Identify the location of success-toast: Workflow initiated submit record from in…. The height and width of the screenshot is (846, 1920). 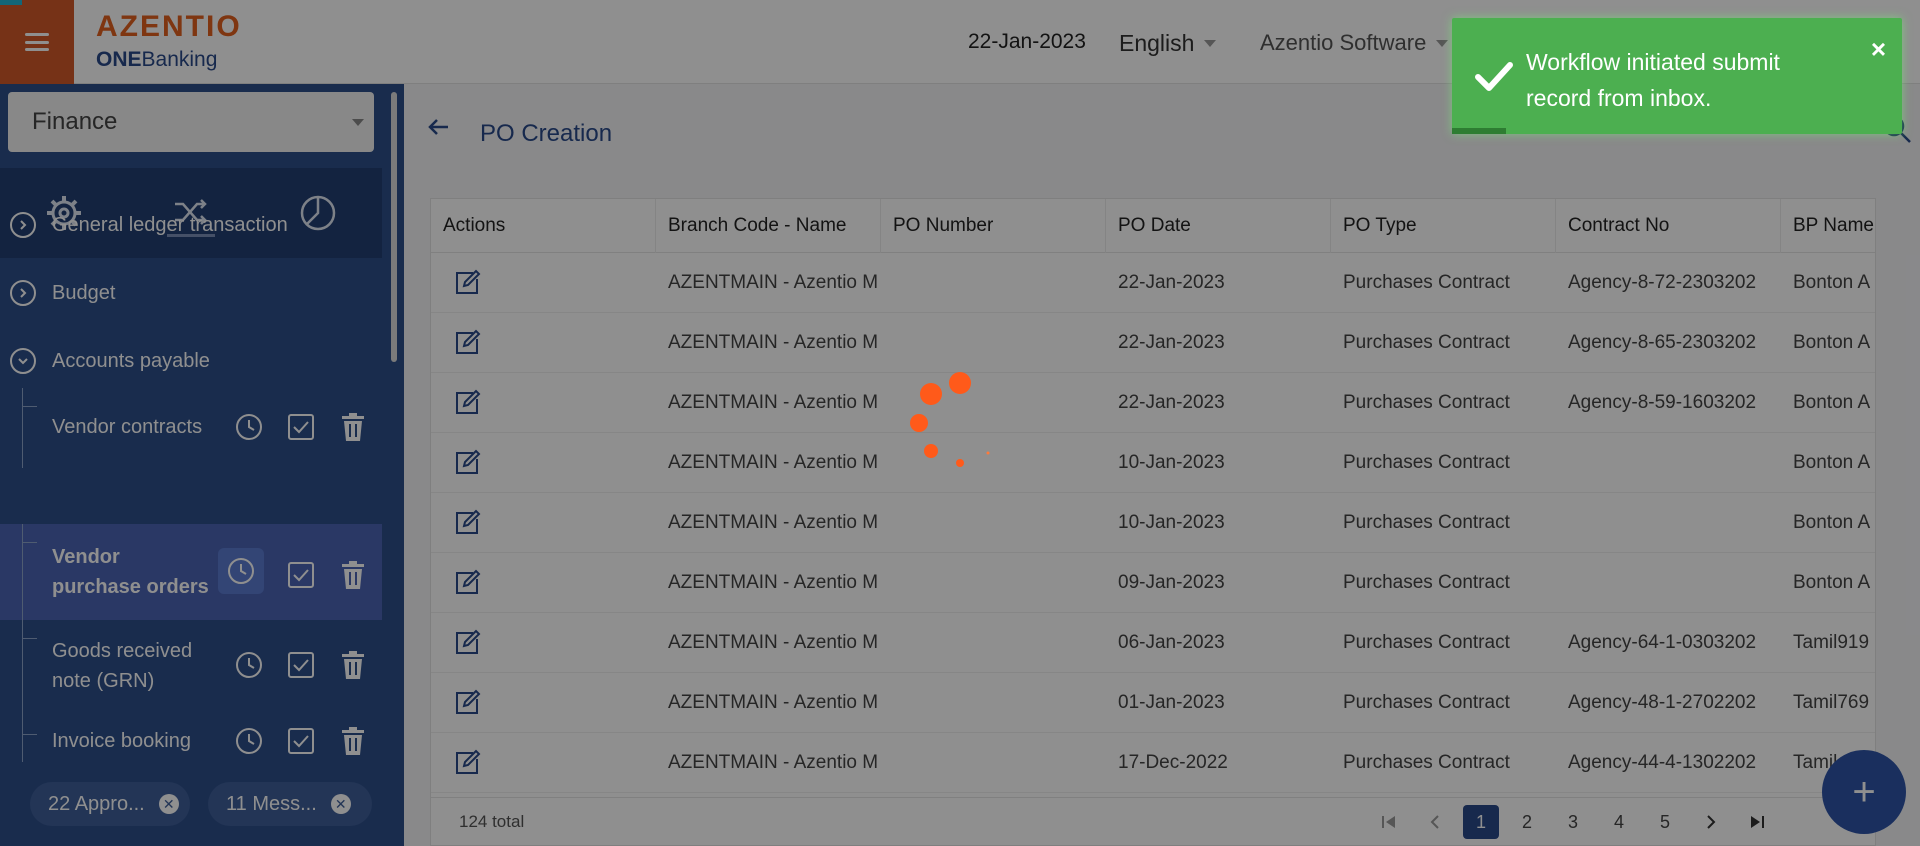
(1677, 76).